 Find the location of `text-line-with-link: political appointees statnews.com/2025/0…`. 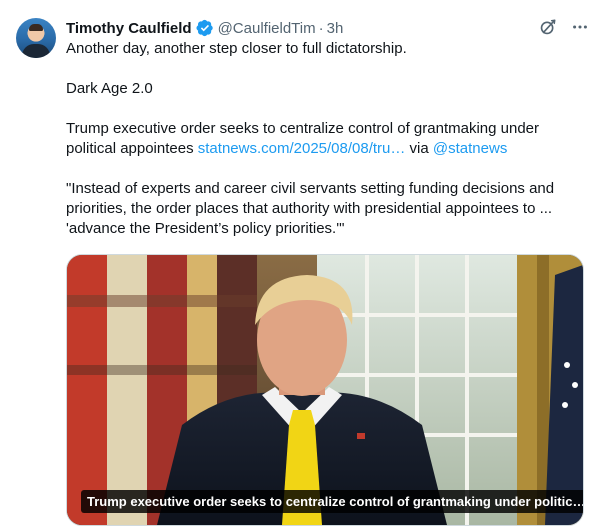

text-line-with-link: political appointees statnews.com/2025/0… is located at coordinates (326, 149).